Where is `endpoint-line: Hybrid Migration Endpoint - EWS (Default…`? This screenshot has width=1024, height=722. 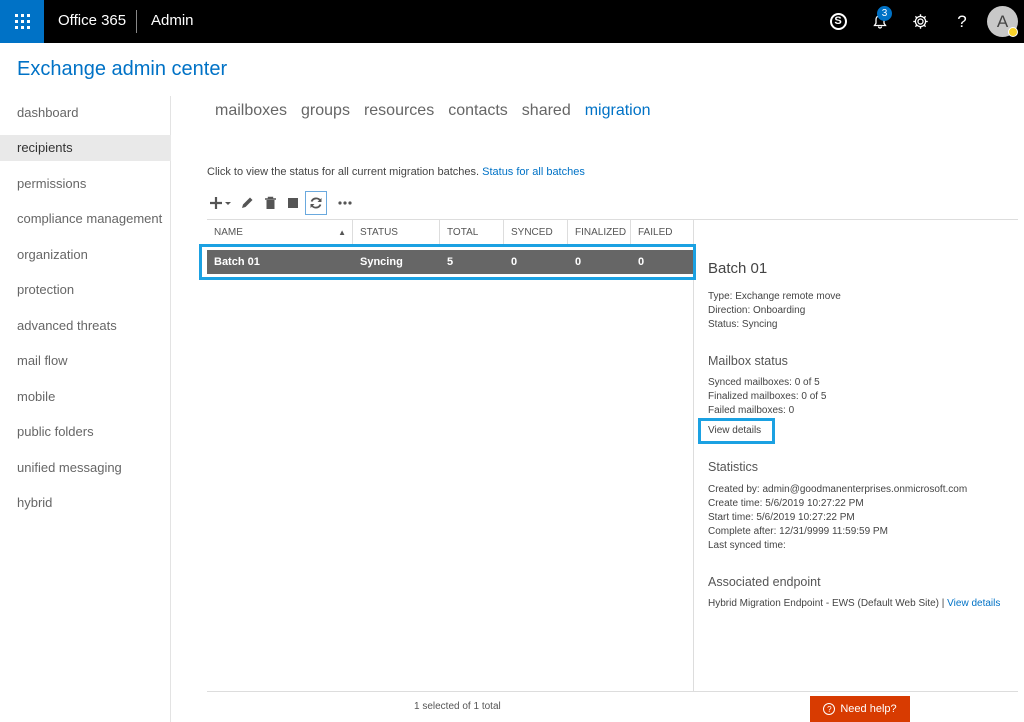 endpoint-line: Hybrid Migration Endpoint - EWS (Default… is located at coordinates (854, 603).